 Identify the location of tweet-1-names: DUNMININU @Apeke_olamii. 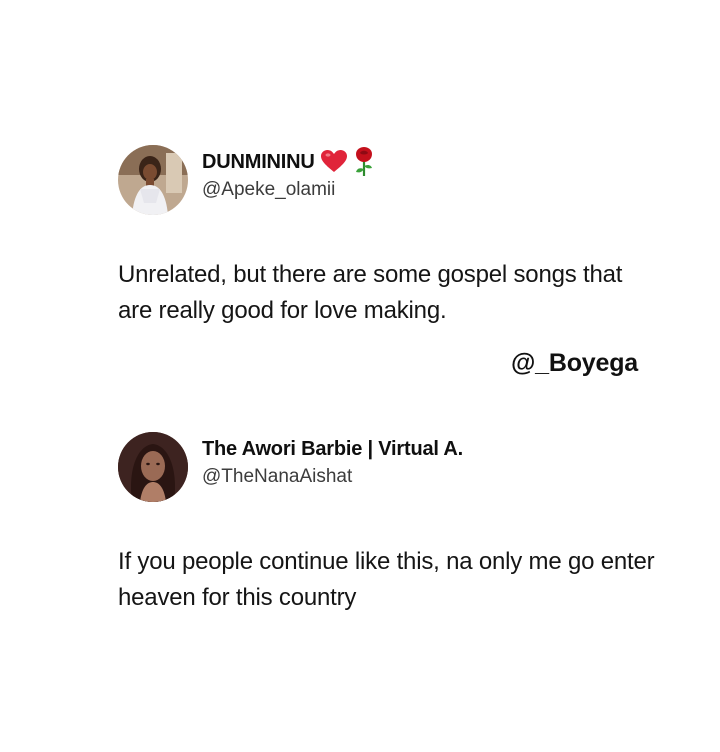
(288, 174).